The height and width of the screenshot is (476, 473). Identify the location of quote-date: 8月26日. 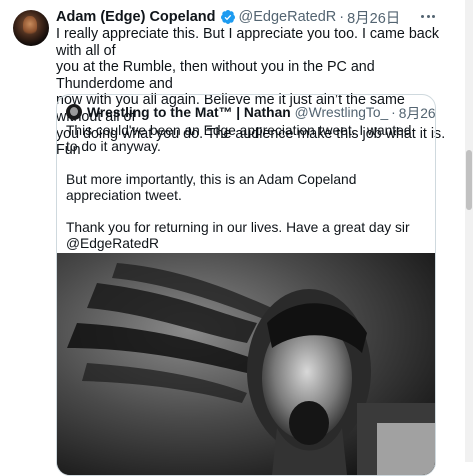
(417, 113).